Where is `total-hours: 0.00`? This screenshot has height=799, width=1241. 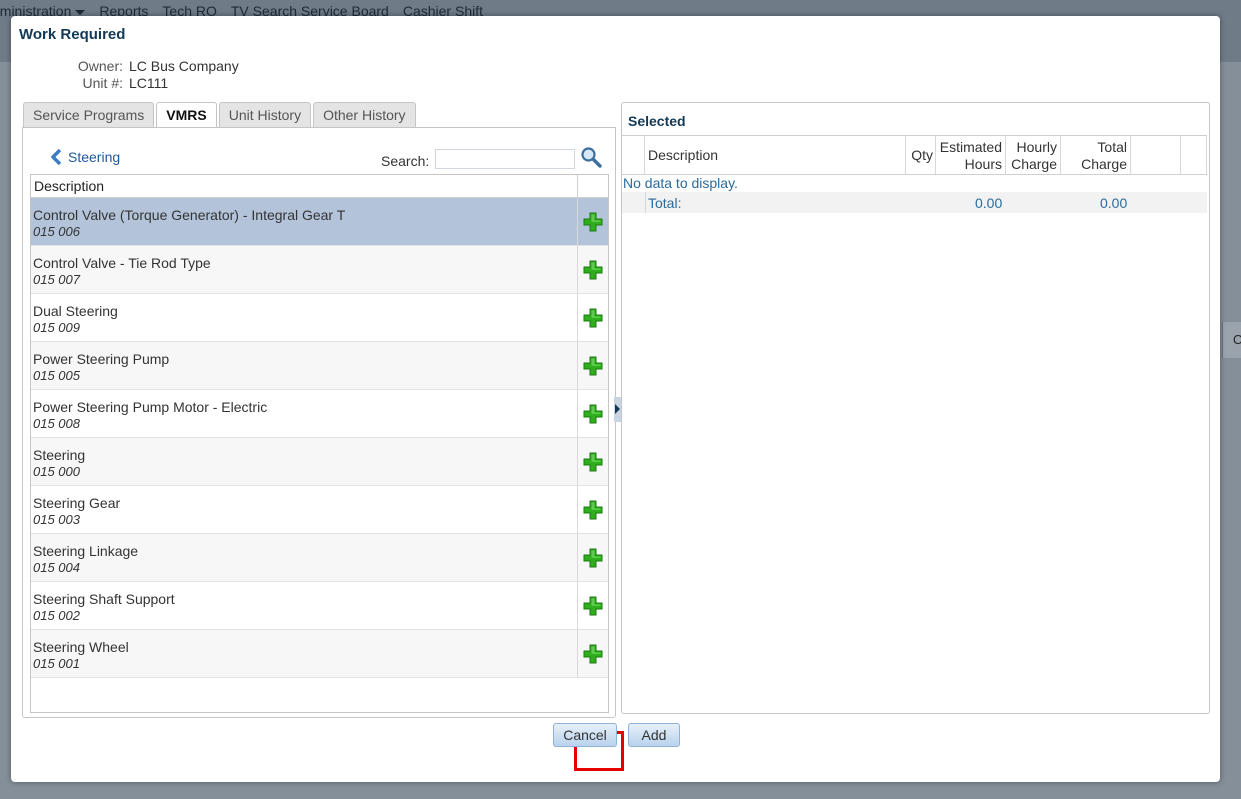 total-hours: 0.00 is located at coordinates (989, 203).